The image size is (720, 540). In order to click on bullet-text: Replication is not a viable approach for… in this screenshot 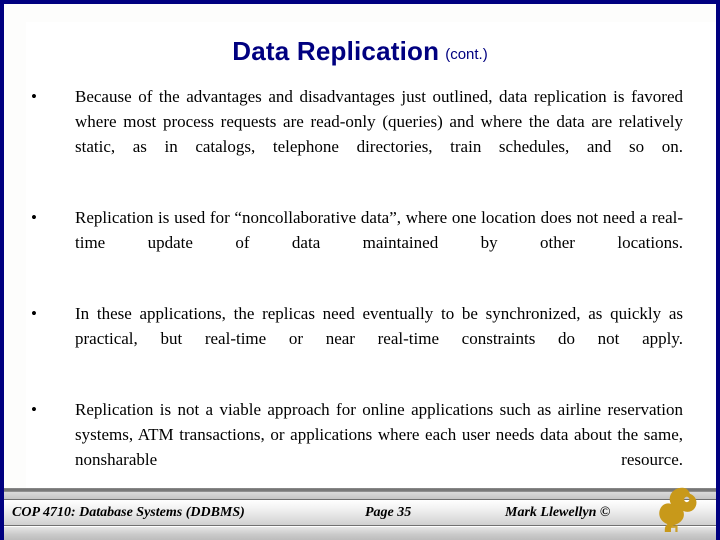, I will do `click(379, 434)`.